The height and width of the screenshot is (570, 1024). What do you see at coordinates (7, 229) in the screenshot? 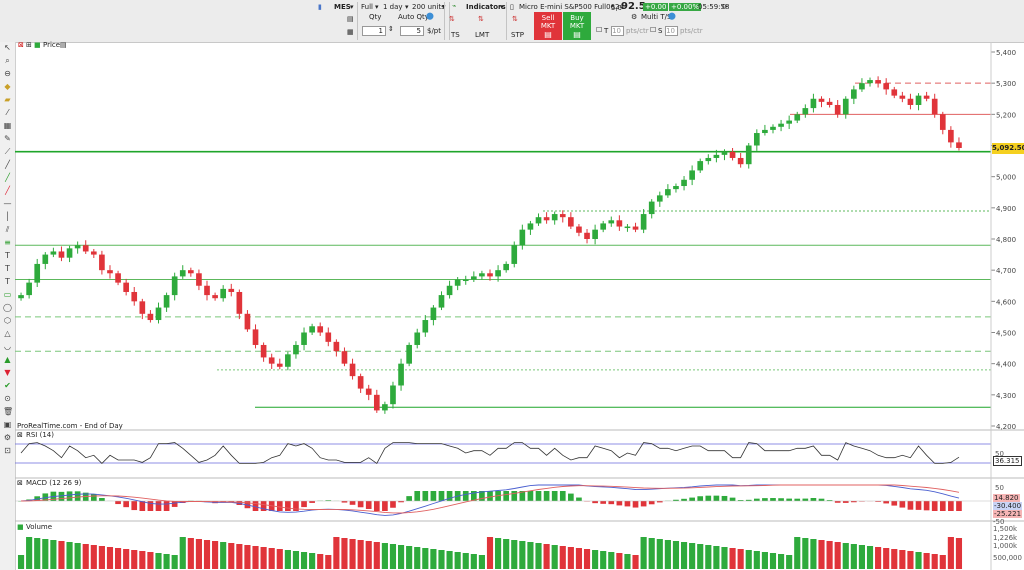
I see `channel-icon: ⫽` at bounding box center [7, 229].